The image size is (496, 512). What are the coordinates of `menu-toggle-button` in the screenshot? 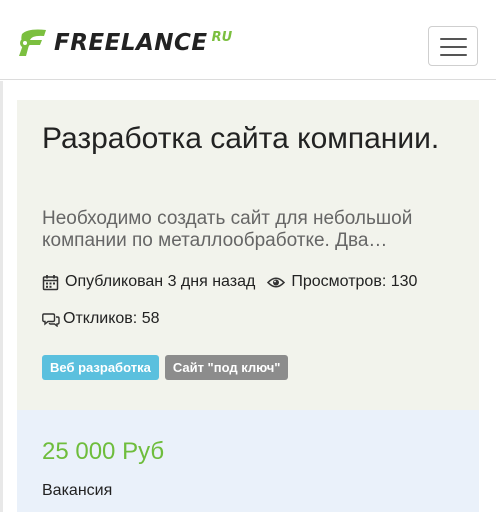 It's located at (453, 46).